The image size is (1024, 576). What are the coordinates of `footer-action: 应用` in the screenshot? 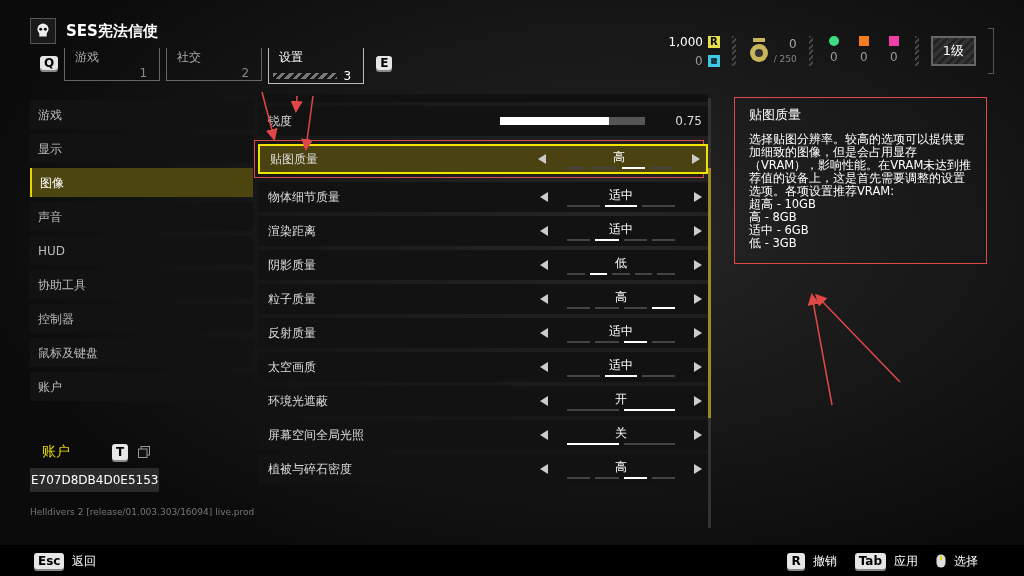 It's located at (906, 560).